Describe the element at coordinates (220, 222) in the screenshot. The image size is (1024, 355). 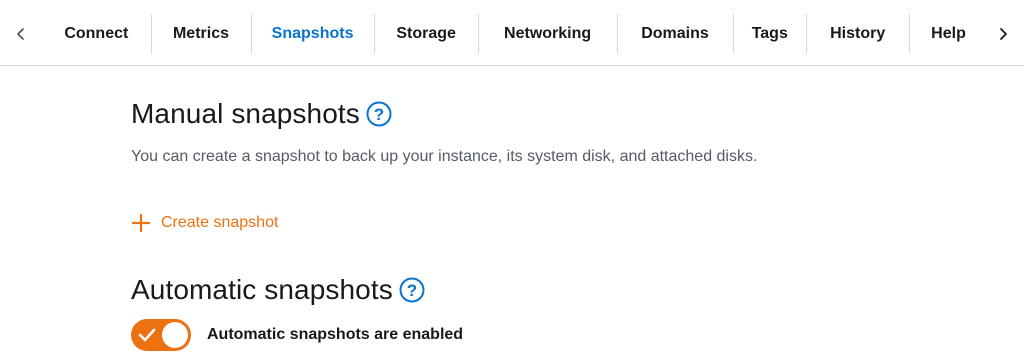
I see `create-snapshot-label: Create snapshot` at that location.